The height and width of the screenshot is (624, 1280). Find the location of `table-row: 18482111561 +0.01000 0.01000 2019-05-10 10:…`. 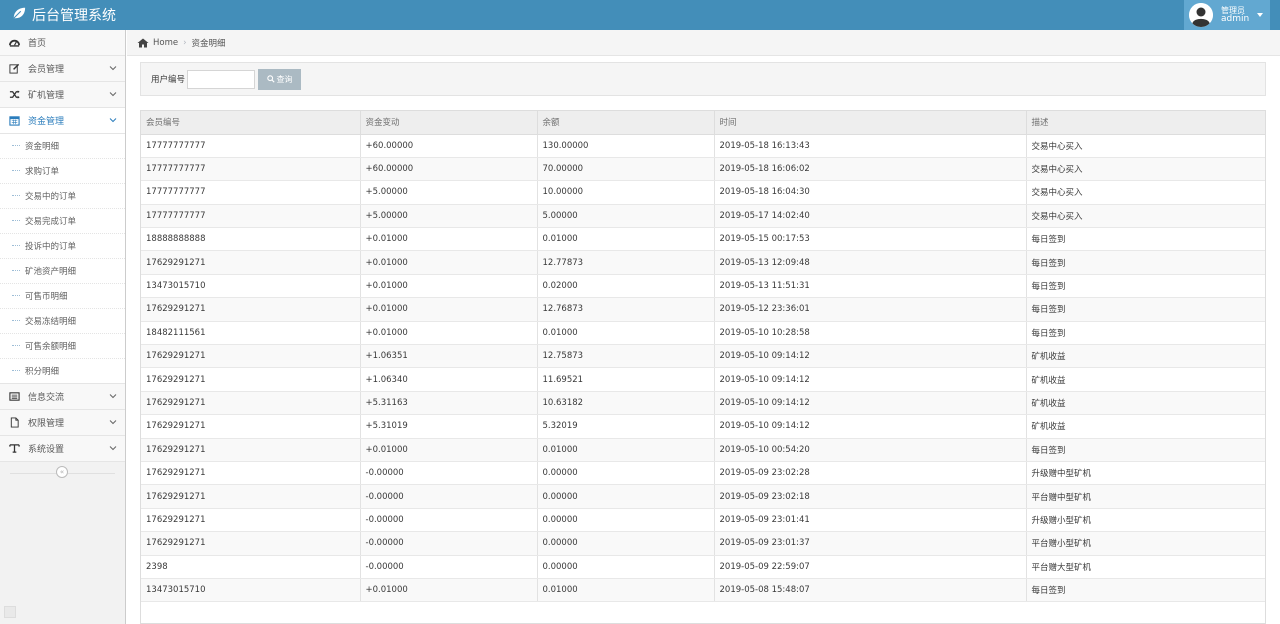

table-row: 18482111561 +0.01000 0.01000 2019-05-10 10:… is located at coordinates (703, 333).